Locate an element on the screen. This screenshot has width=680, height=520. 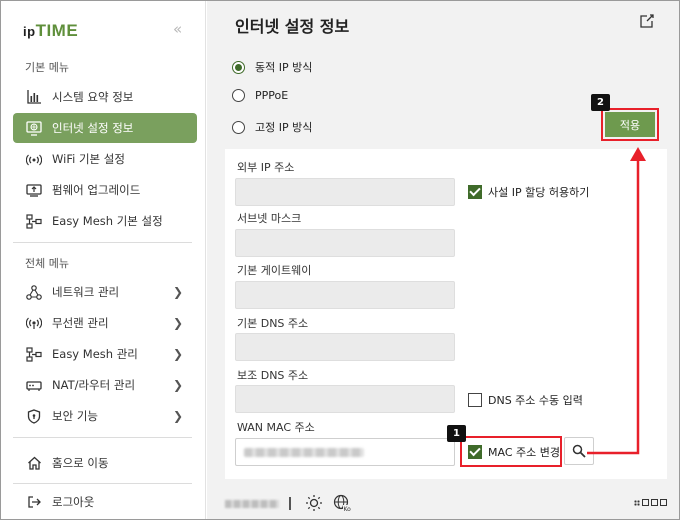
iptime-logo: ipTIME is located at coordinates (51, 30).